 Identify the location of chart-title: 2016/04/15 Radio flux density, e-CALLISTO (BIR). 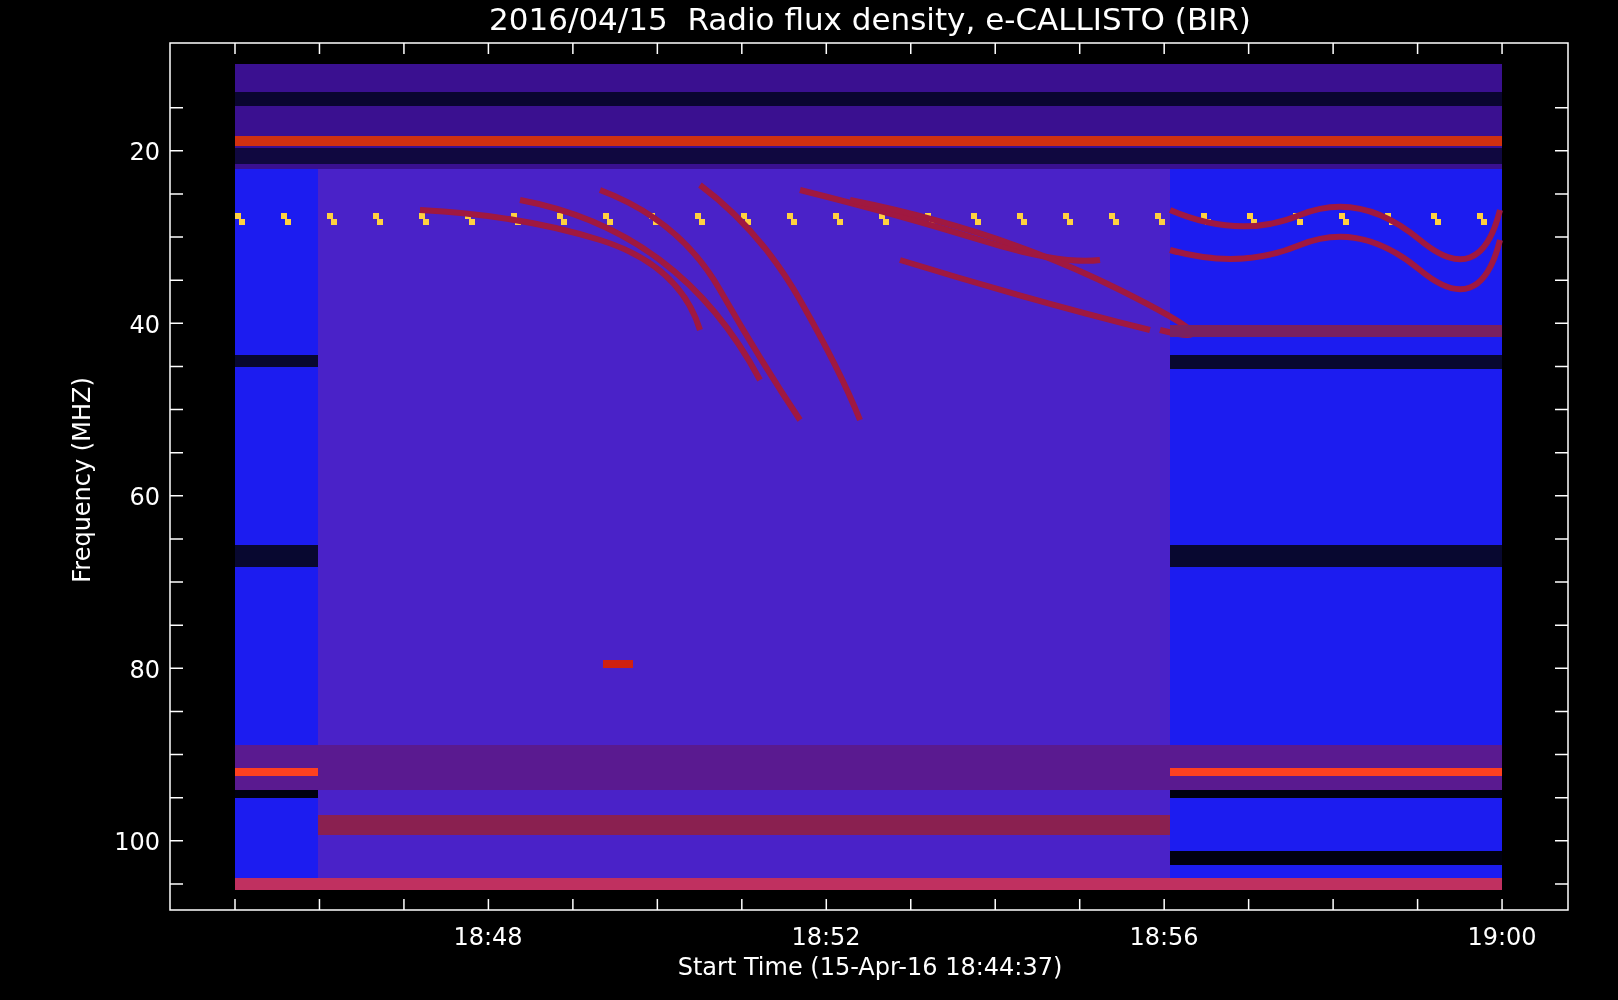
(870, 19).